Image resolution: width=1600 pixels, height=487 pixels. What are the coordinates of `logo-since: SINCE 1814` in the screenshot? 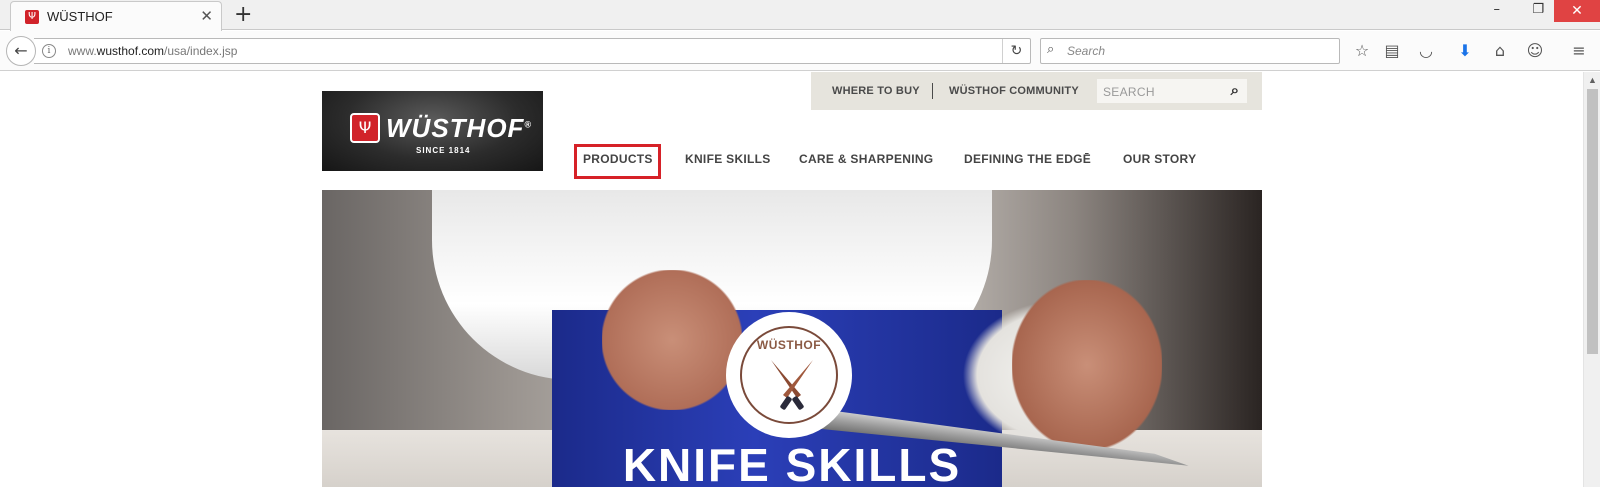 It's located at (443, 150).